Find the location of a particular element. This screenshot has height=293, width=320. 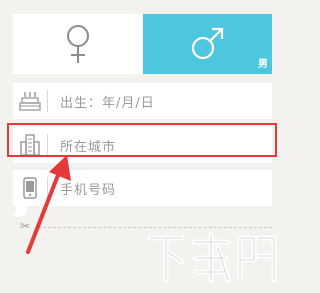

phone-placeholder: 手机号码 is located at coordinates (88, 190).